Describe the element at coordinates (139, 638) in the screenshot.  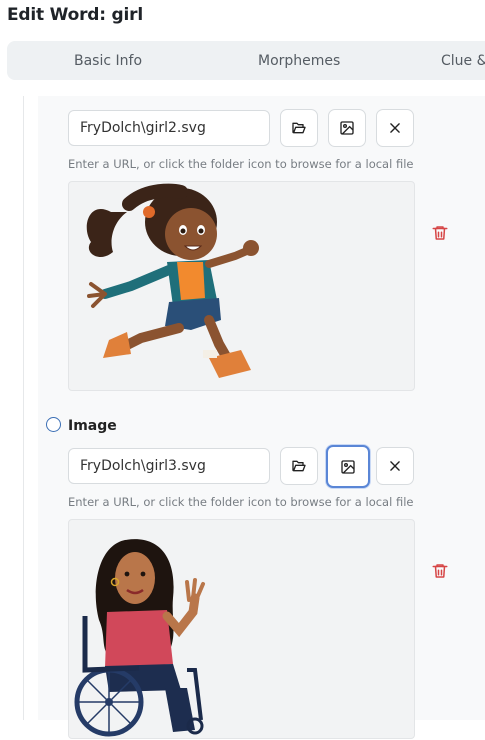
I see `girl-wheelchair-illustration` at that location.